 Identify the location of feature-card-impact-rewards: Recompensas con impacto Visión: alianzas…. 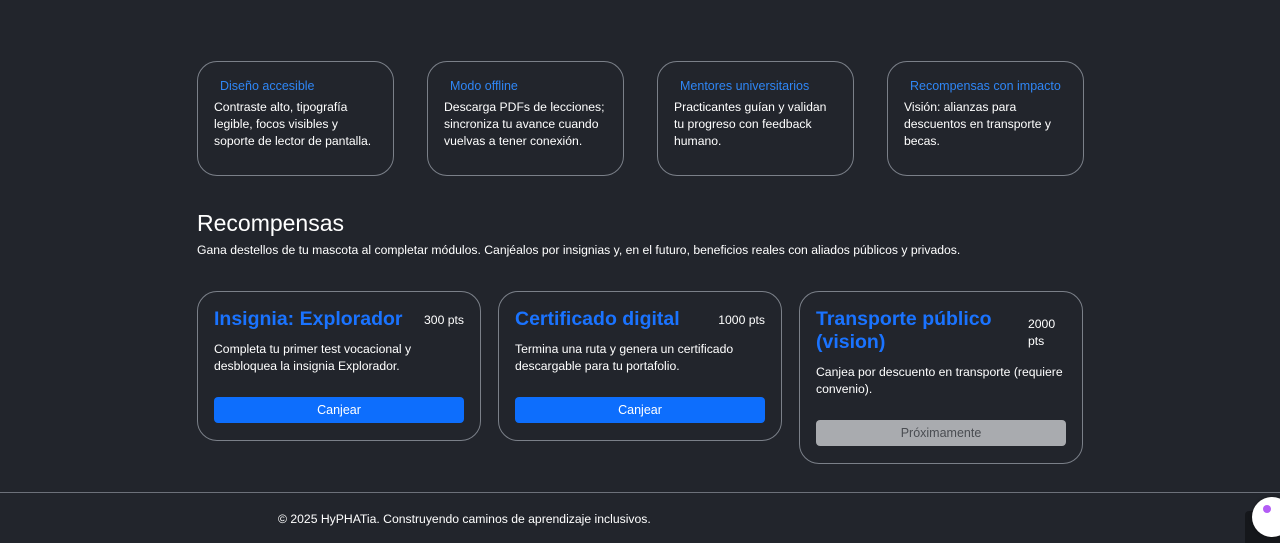
(985, 118).